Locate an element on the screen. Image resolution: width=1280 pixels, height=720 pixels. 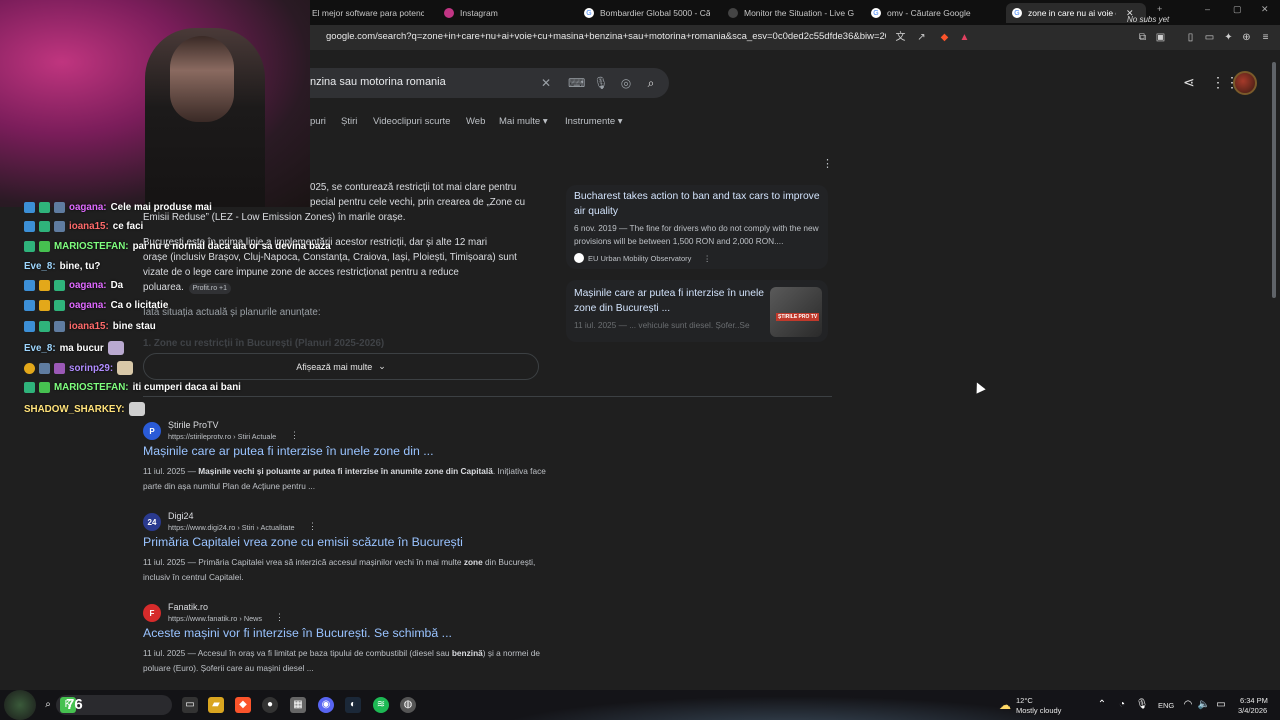
tab-software: El mejor software para potenciar is located at coordinates (368, 13).